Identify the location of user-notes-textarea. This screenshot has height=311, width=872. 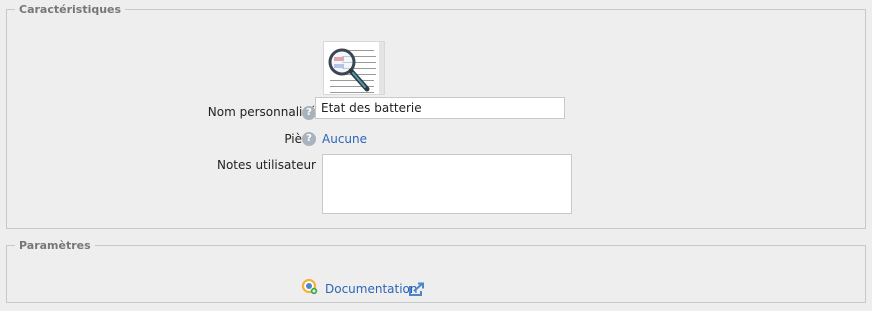
(447, 184).